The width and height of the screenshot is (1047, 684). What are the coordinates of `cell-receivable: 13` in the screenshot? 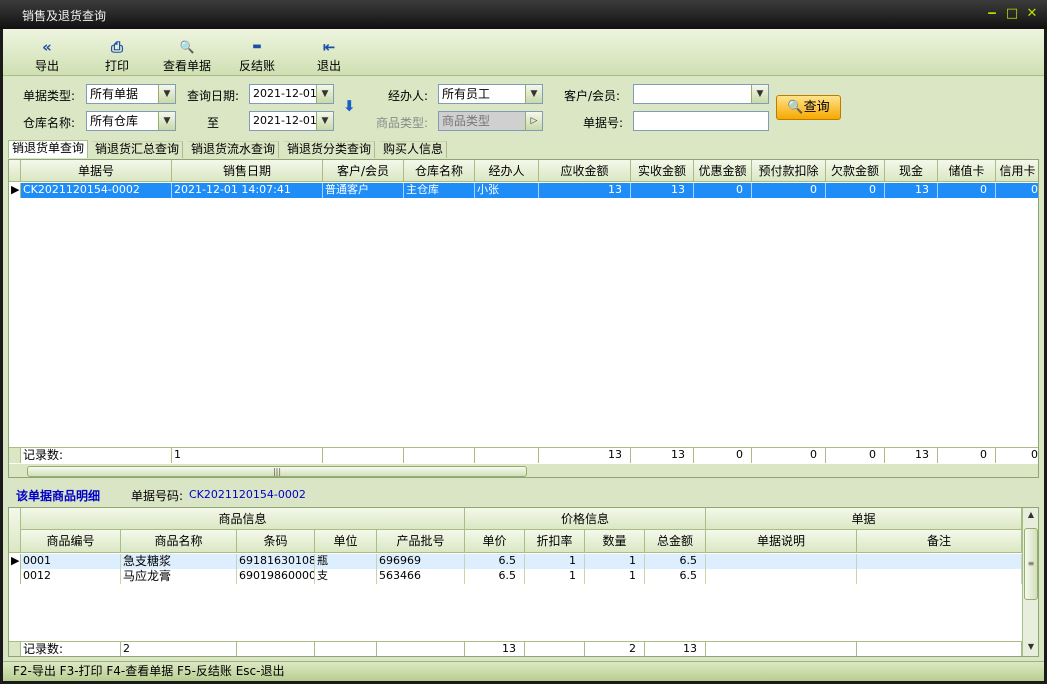 It's located at (585, 190).